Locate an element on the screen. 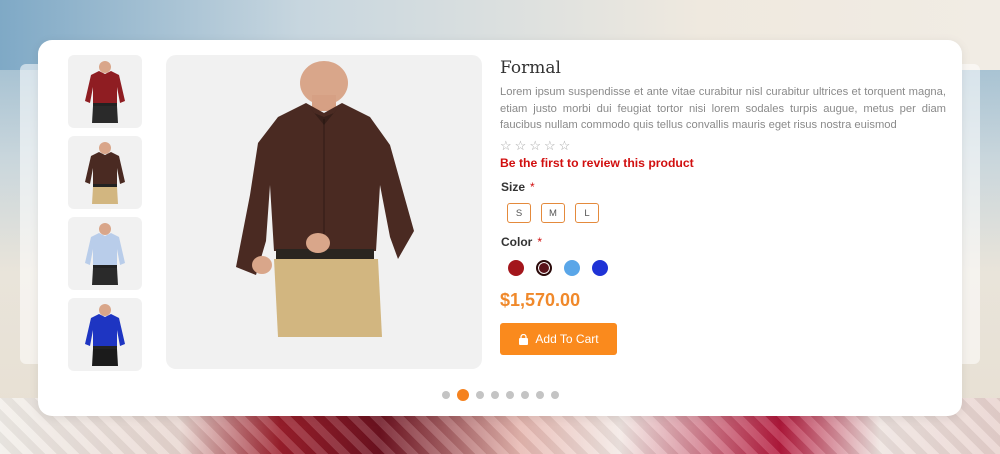 This screenshot has width=1000, height=454. size-option-l: L is located at coordinates (587, 213).